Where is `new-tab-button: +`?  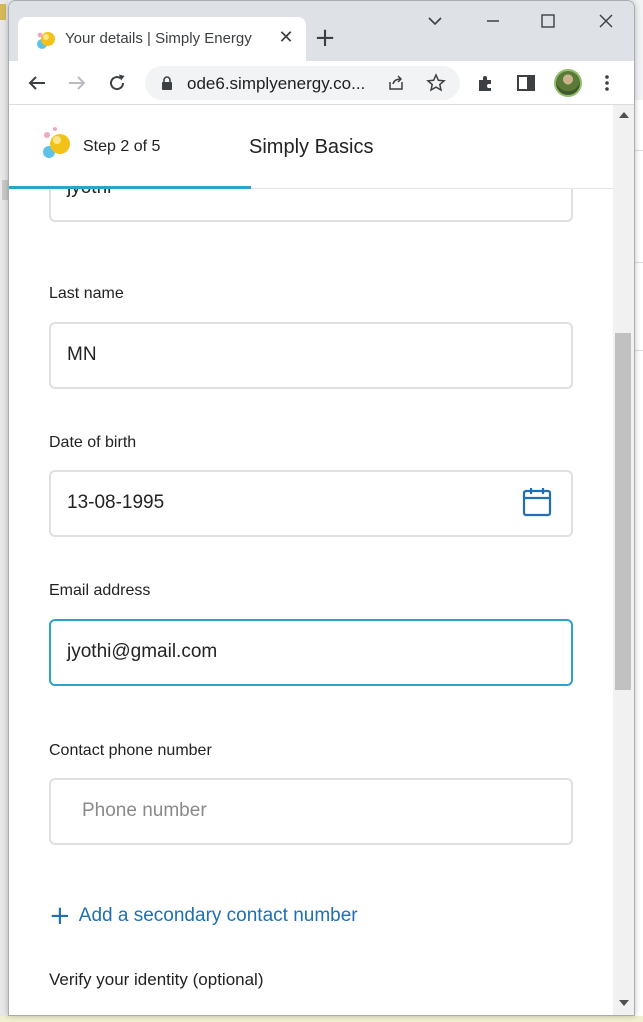 new-tab-button: + is located at coordinates (325, 38).